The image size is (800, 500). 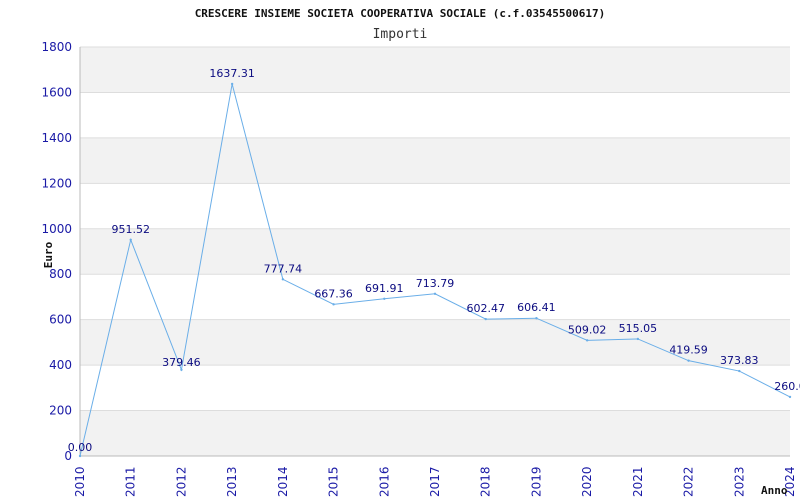 I want to click on x-tick-label: 2013, so click(x=232, y=481).